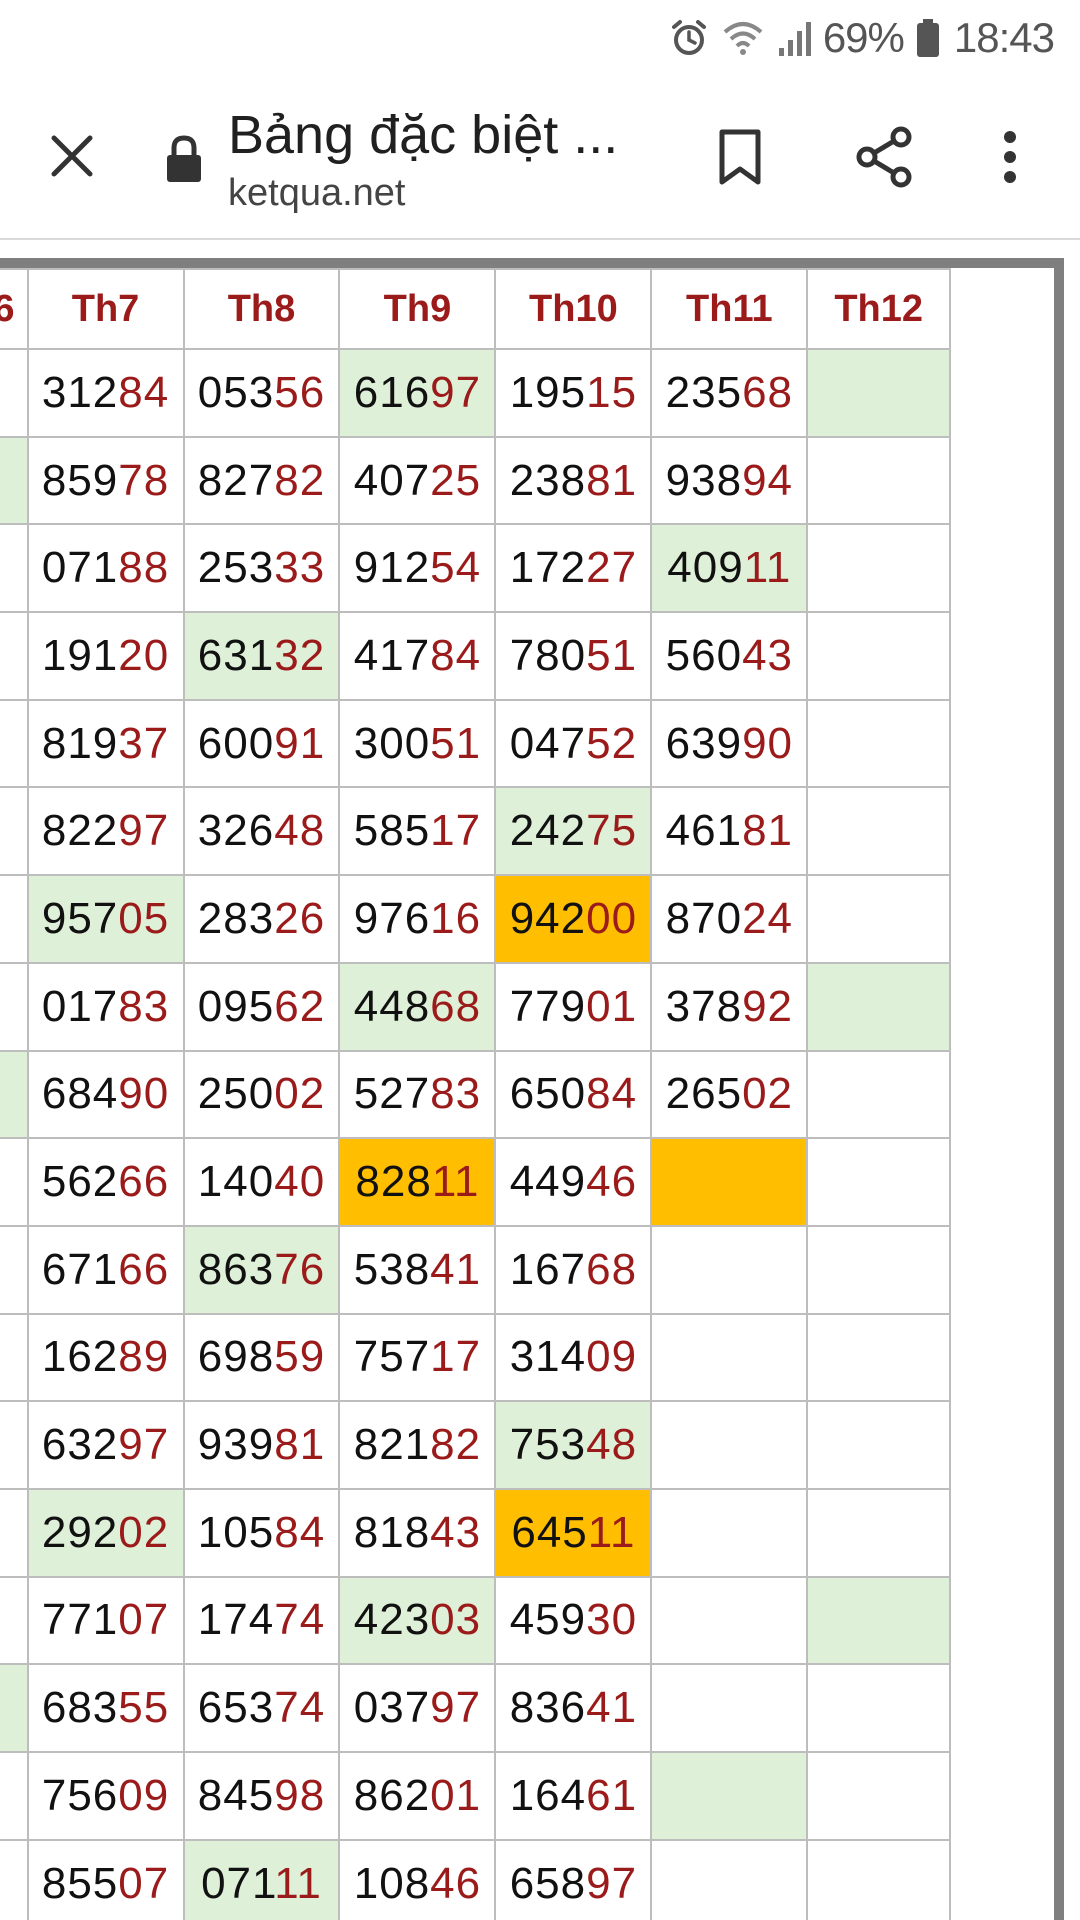 Image resolution: width=1080 pixels, height=1920 pixels. I want to click on table-cell: 38, so click(14, 1094).